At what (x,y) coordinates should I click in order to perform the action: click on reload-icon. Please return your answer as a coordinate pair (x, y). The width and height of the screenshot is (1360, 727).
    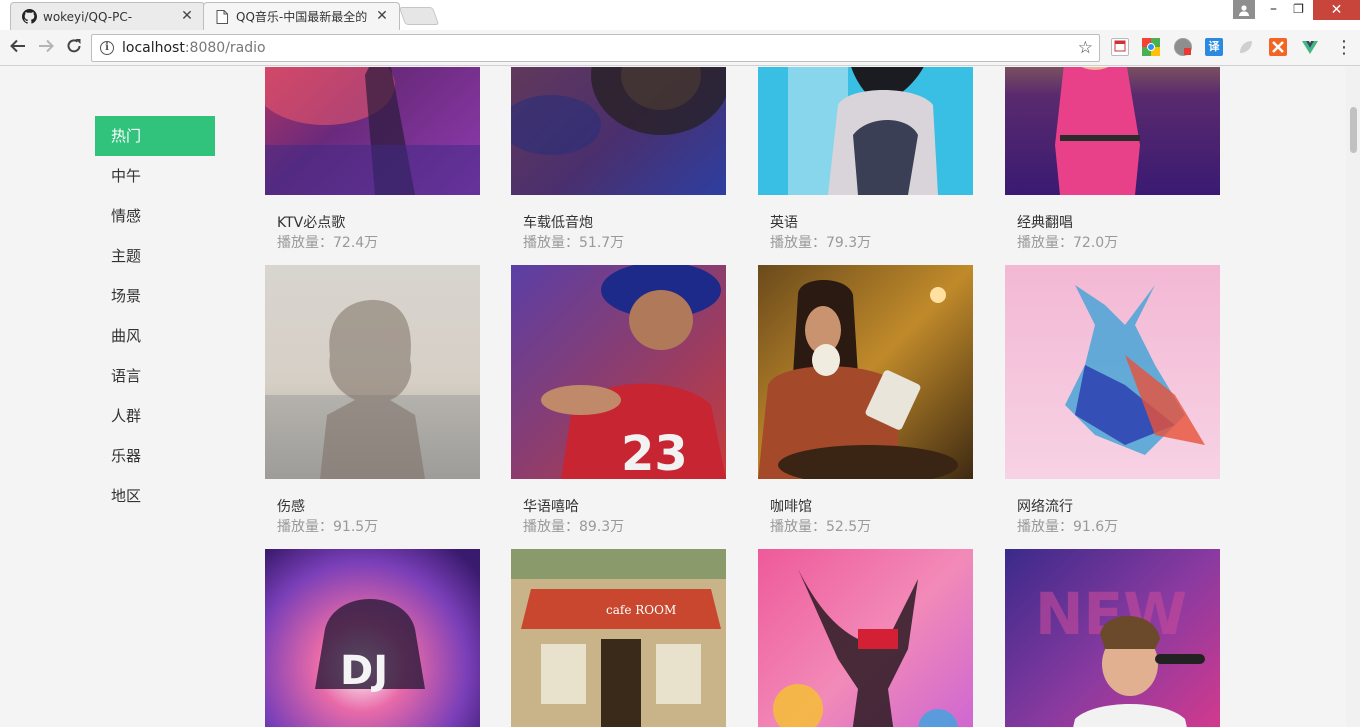
    Looking at the image, I should click on (74, 48).